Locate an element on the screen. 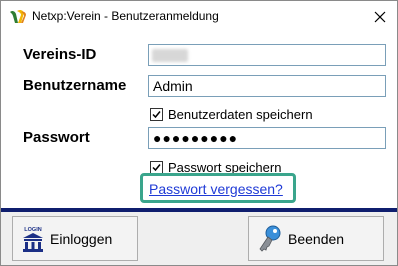 The image size is (398, 266). login-button-label: Einloggen is located at coordinates (81, 238).